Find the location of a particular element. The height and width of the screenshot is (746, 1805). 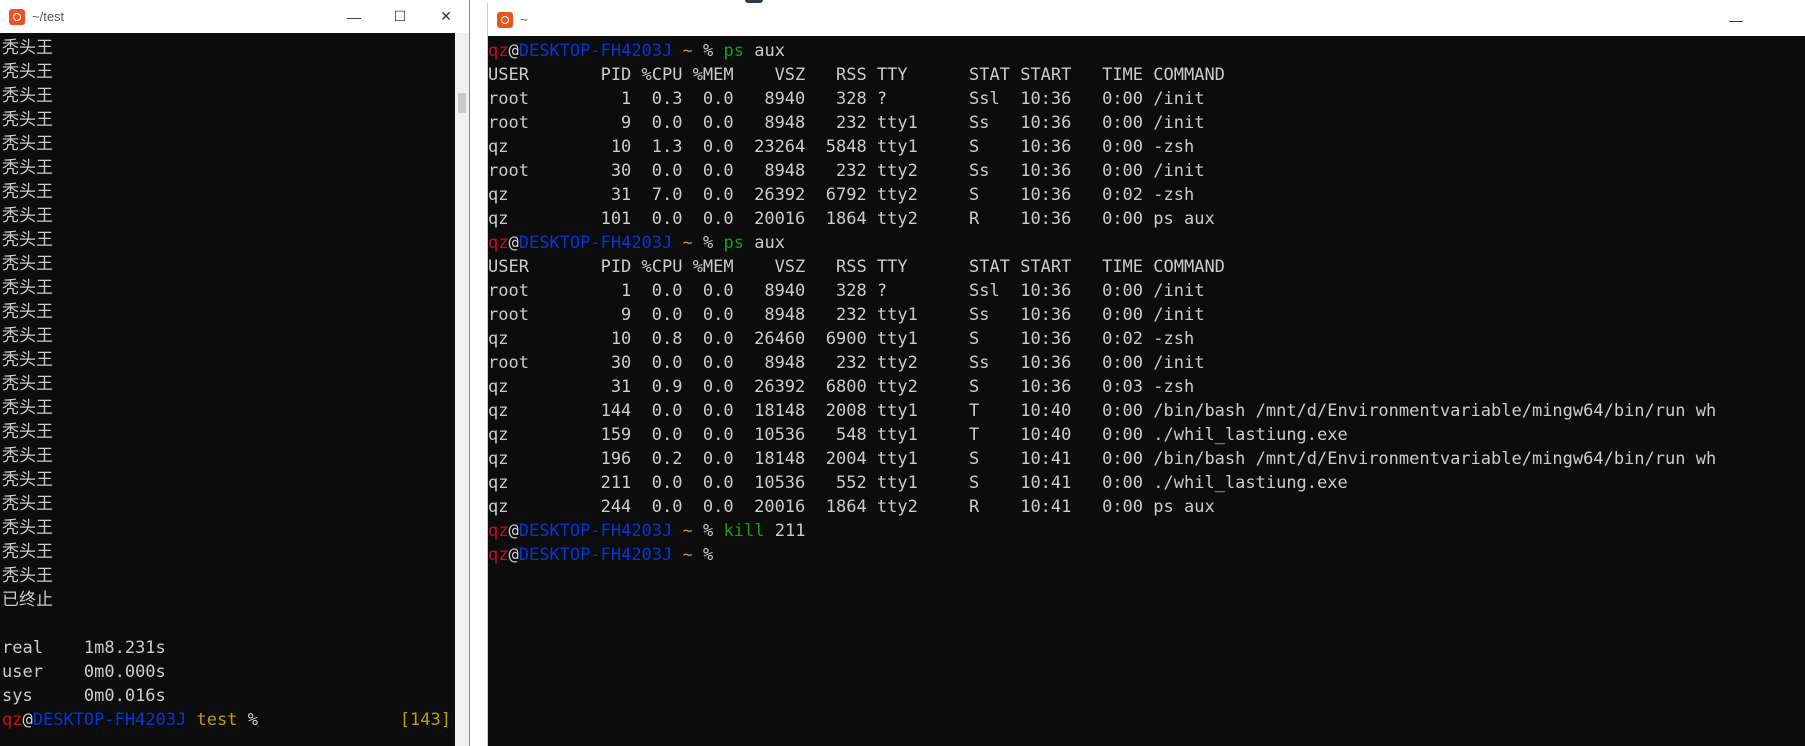

timing-label: real is located at coordinates (43, 648).